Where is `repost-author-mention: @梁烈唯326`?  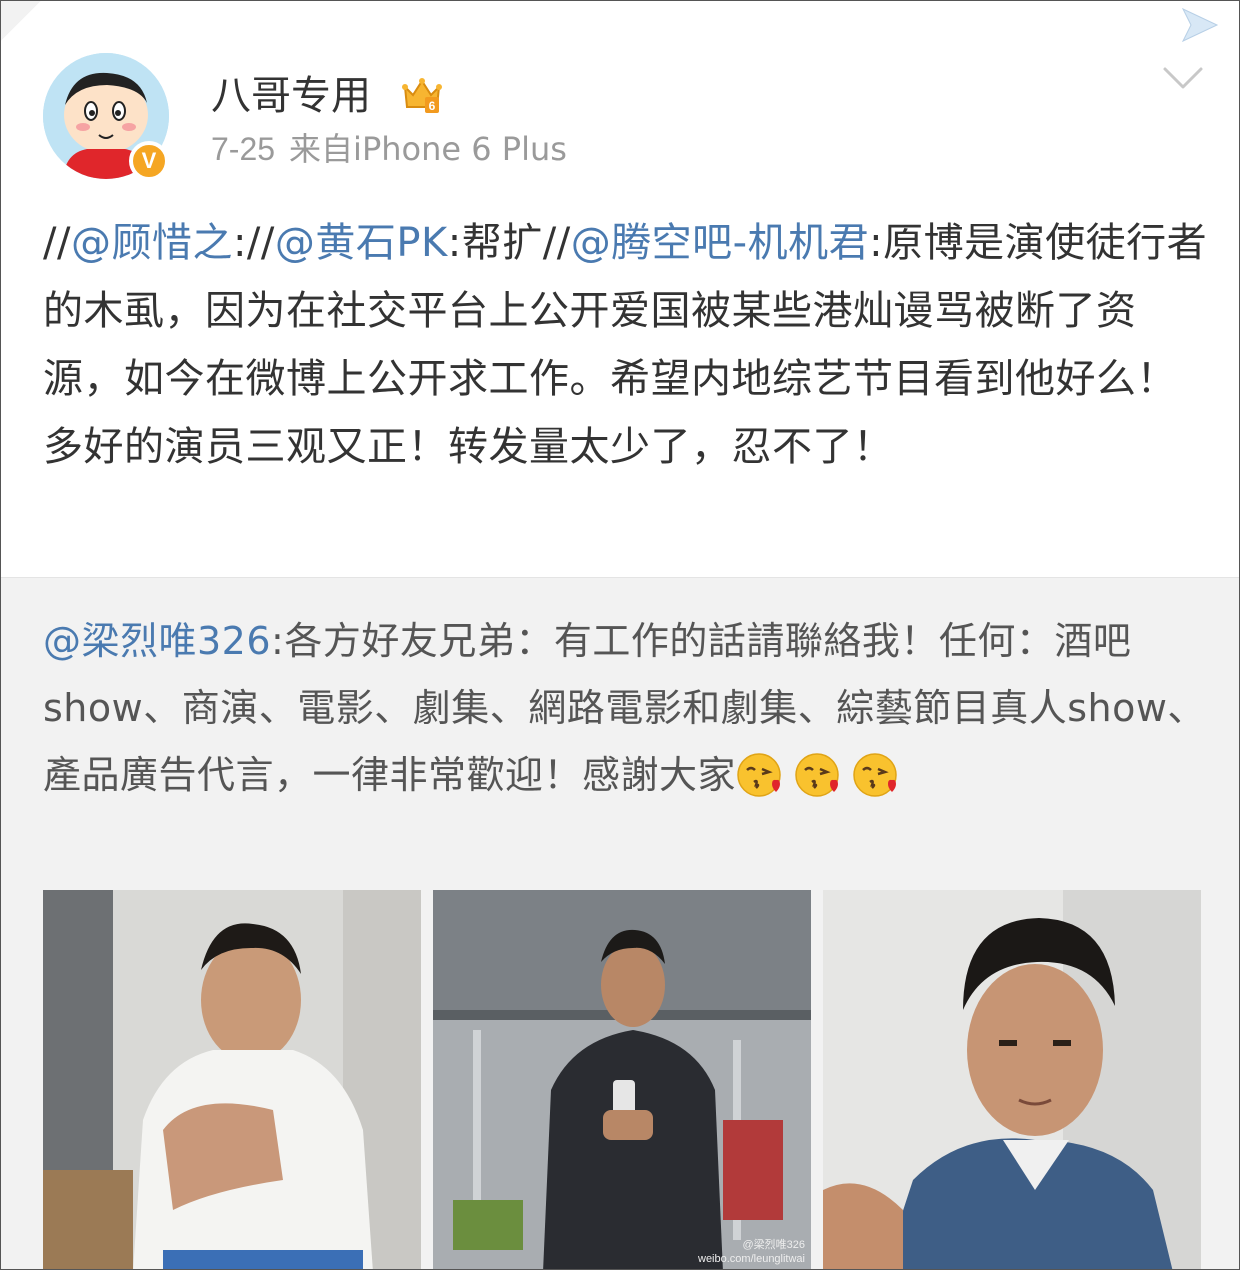
repost-author-mention: @梁烈唯326 is located at coordinates (157, 641).